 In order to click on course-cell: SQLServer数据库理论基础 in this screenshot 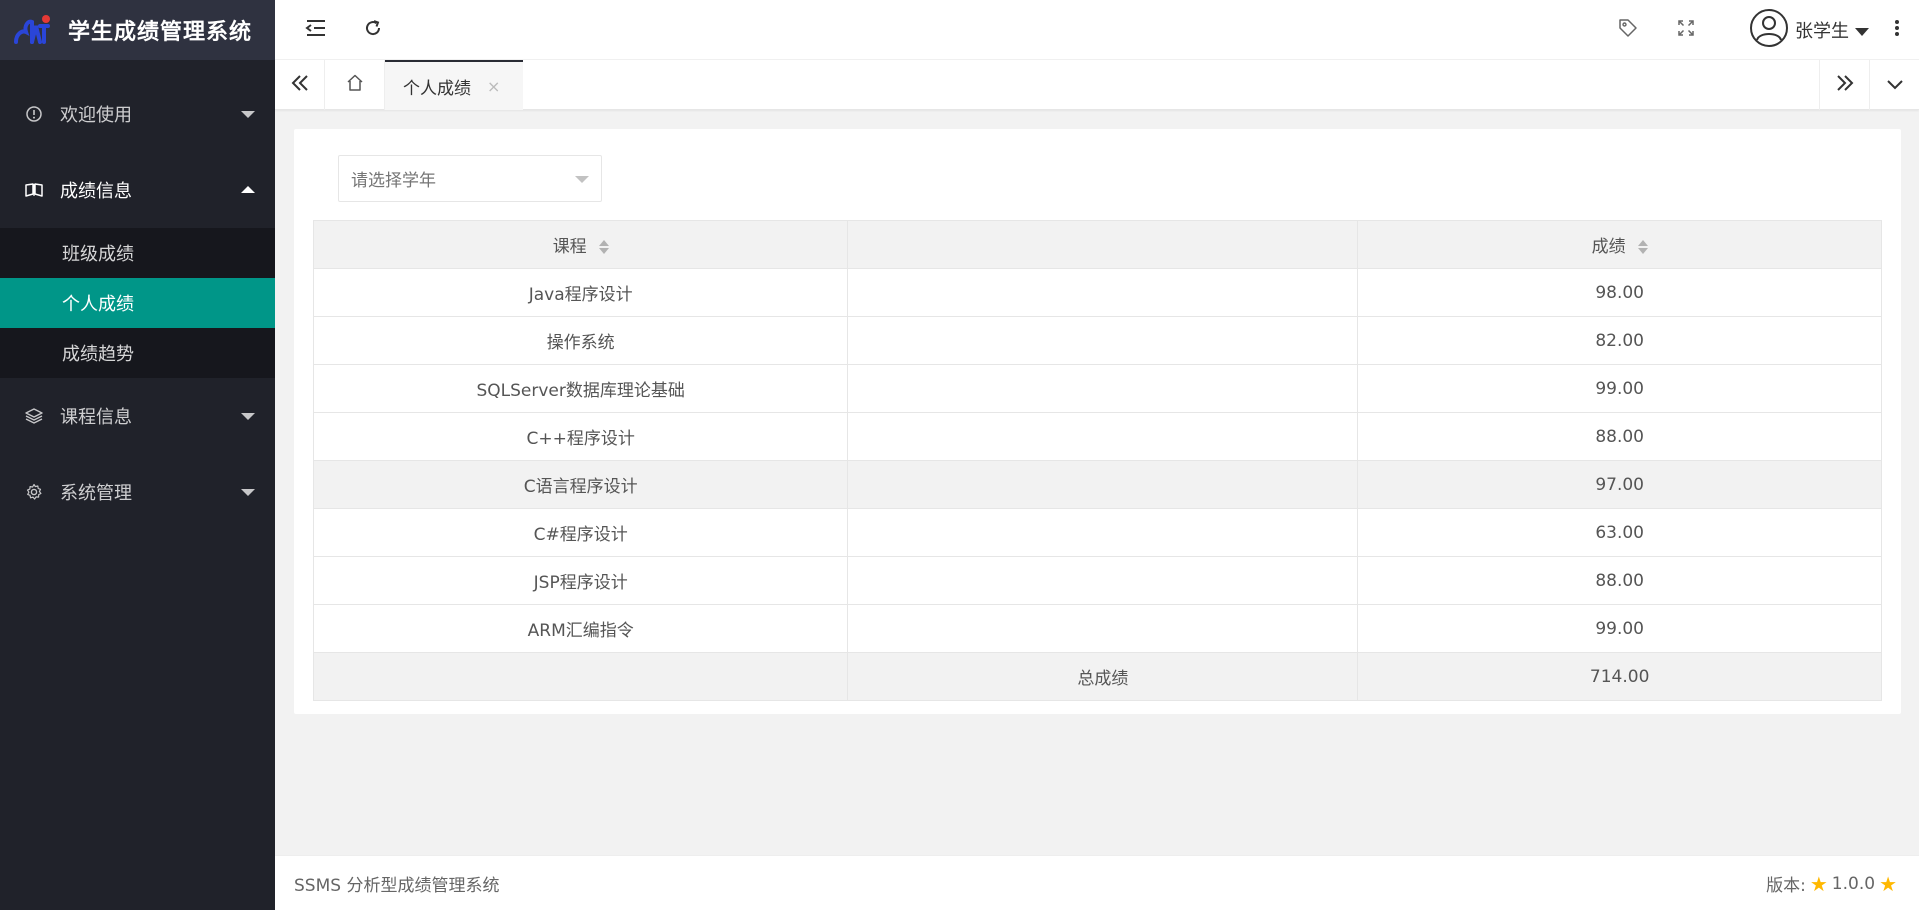, I will do `click(580, 388)`.